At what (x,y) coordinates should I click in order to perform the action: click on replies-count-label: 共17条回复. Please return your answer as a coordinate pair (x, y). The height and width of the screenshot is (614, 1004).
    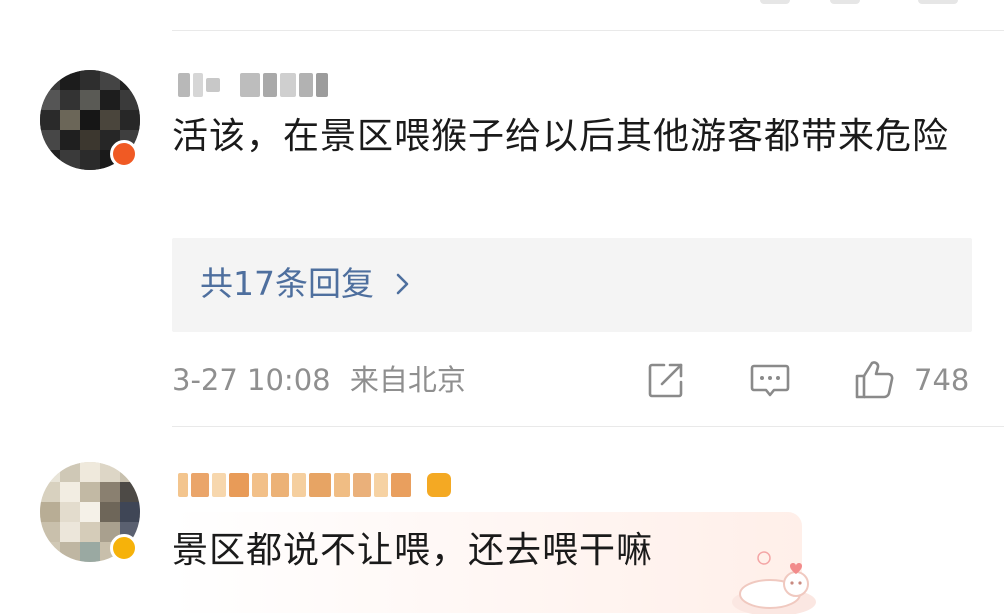
    Looking at the image, I should click on (287, 283).